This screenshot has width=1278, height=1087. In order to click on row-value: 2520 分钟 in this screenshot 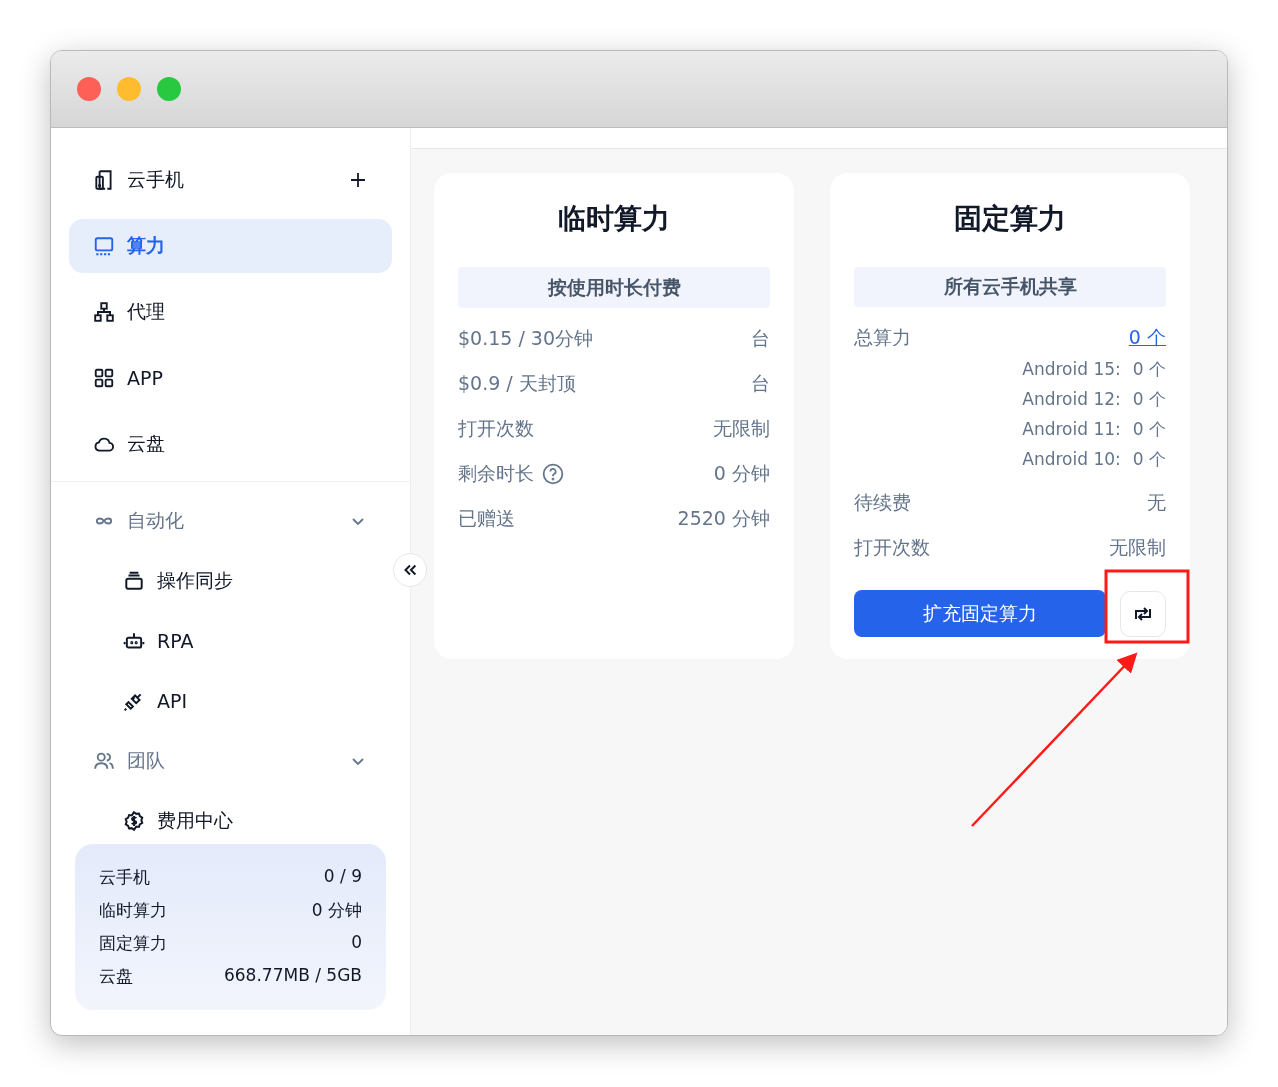, I will do `click(723, 518)`.